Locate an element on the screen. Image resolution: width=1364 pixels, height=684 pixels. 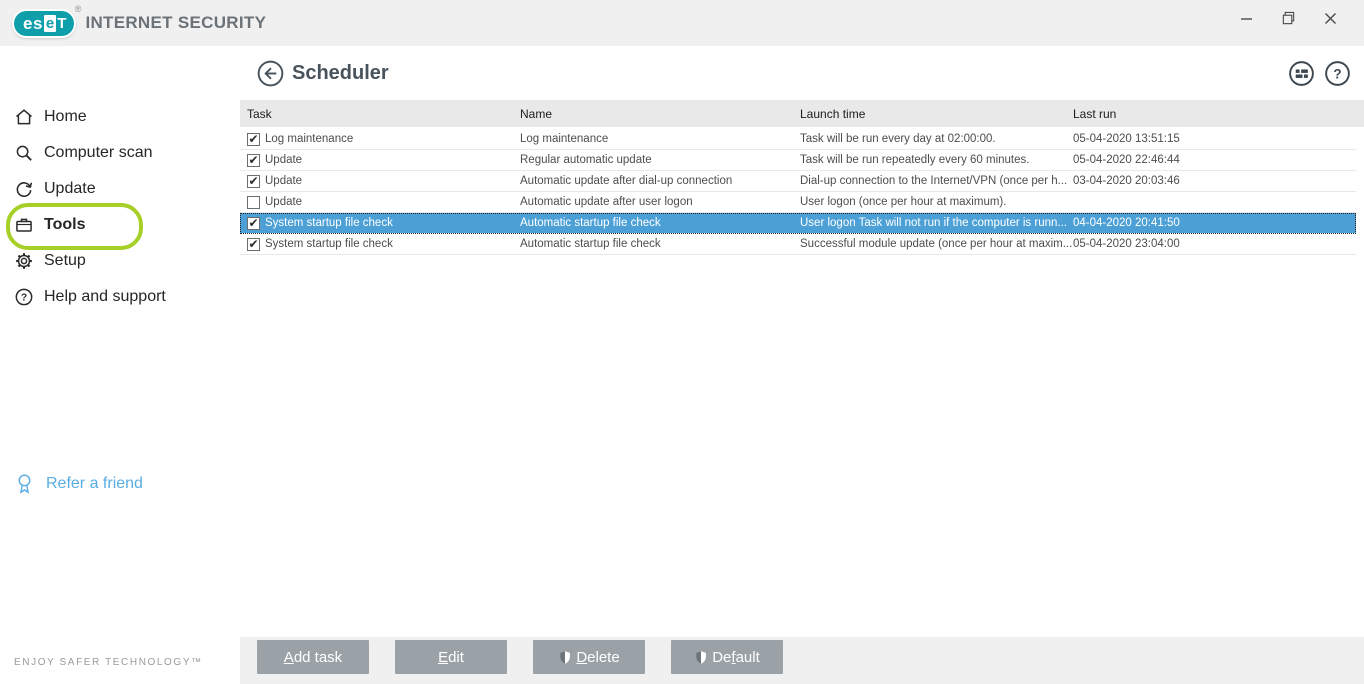
default-button: Default is located at coordinates (727, 657).